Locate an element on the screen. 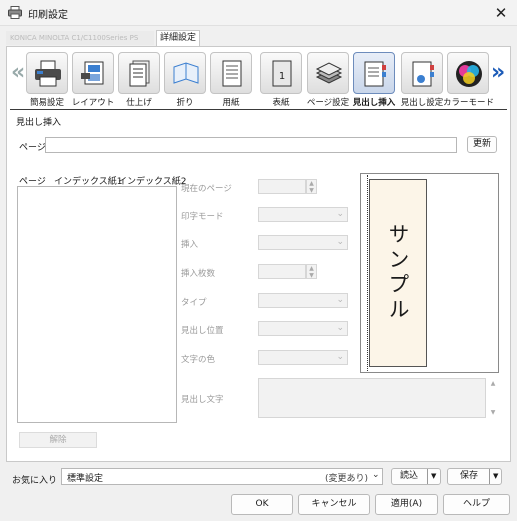  category-paper is located at coordinates (231, 73).